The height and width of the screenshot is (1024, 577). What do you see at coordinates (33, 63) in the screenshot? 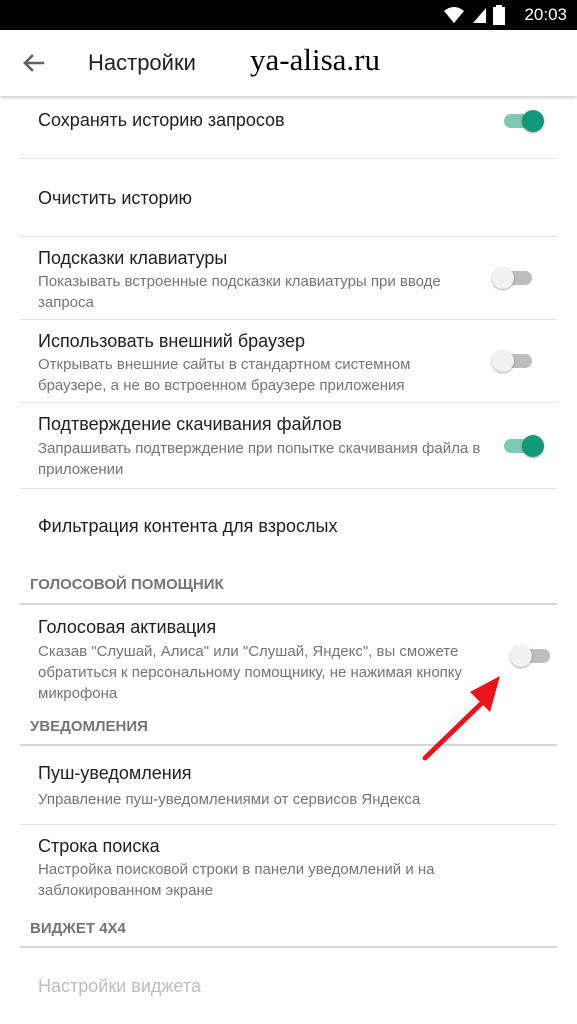
I see `back-arrow-icon` at bounding box center [33, 63].